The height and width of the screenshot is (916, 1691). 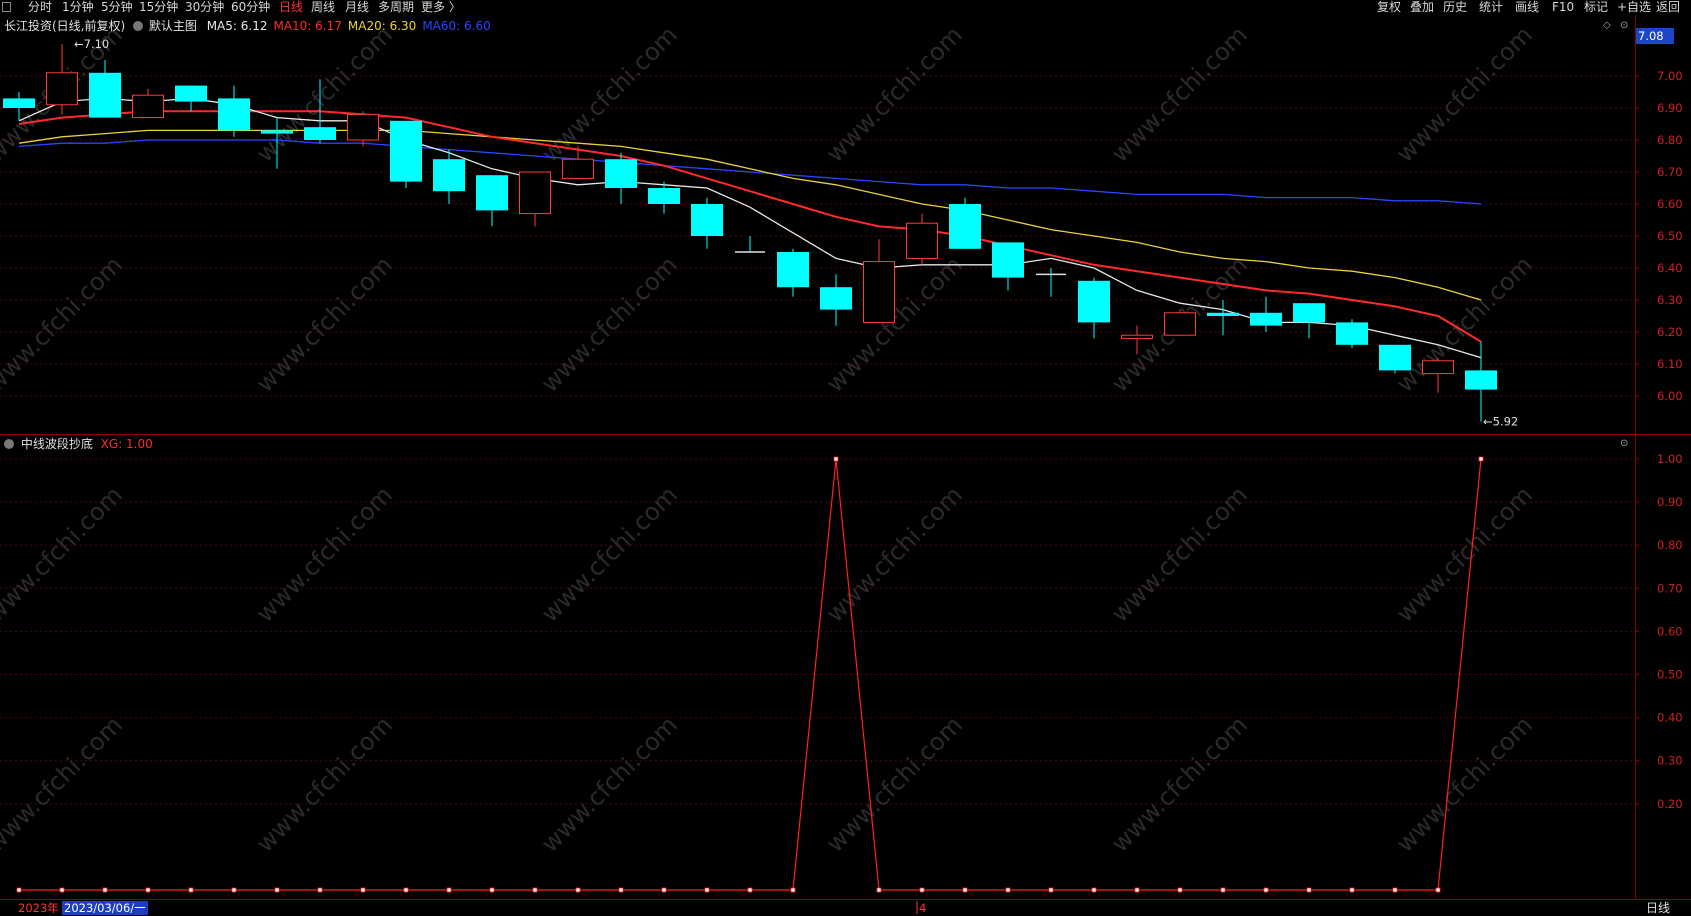 What do you see at coordinates (1422, 7) in the screenshot?
I see `toolbar-right-item-1: 叠加` at bounding box center [1422, 7].